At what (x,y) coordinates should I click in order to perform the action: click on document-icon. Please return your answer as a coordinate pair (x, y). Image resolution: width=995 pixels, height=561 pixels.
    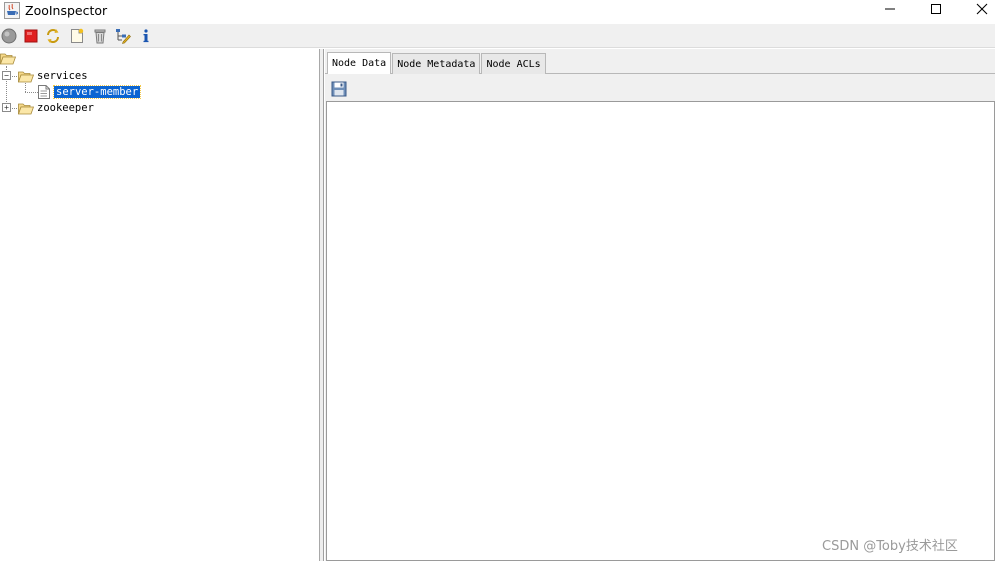
    Looking at the image, I should click on (44, 92).